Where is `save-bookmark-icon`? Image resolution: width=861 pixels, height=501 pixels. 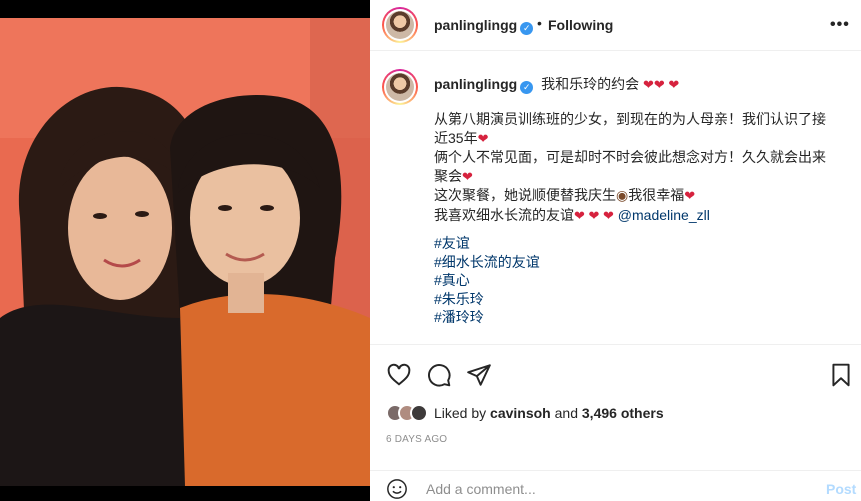 save-bookmark-icon is located at coordinates (841, 375).